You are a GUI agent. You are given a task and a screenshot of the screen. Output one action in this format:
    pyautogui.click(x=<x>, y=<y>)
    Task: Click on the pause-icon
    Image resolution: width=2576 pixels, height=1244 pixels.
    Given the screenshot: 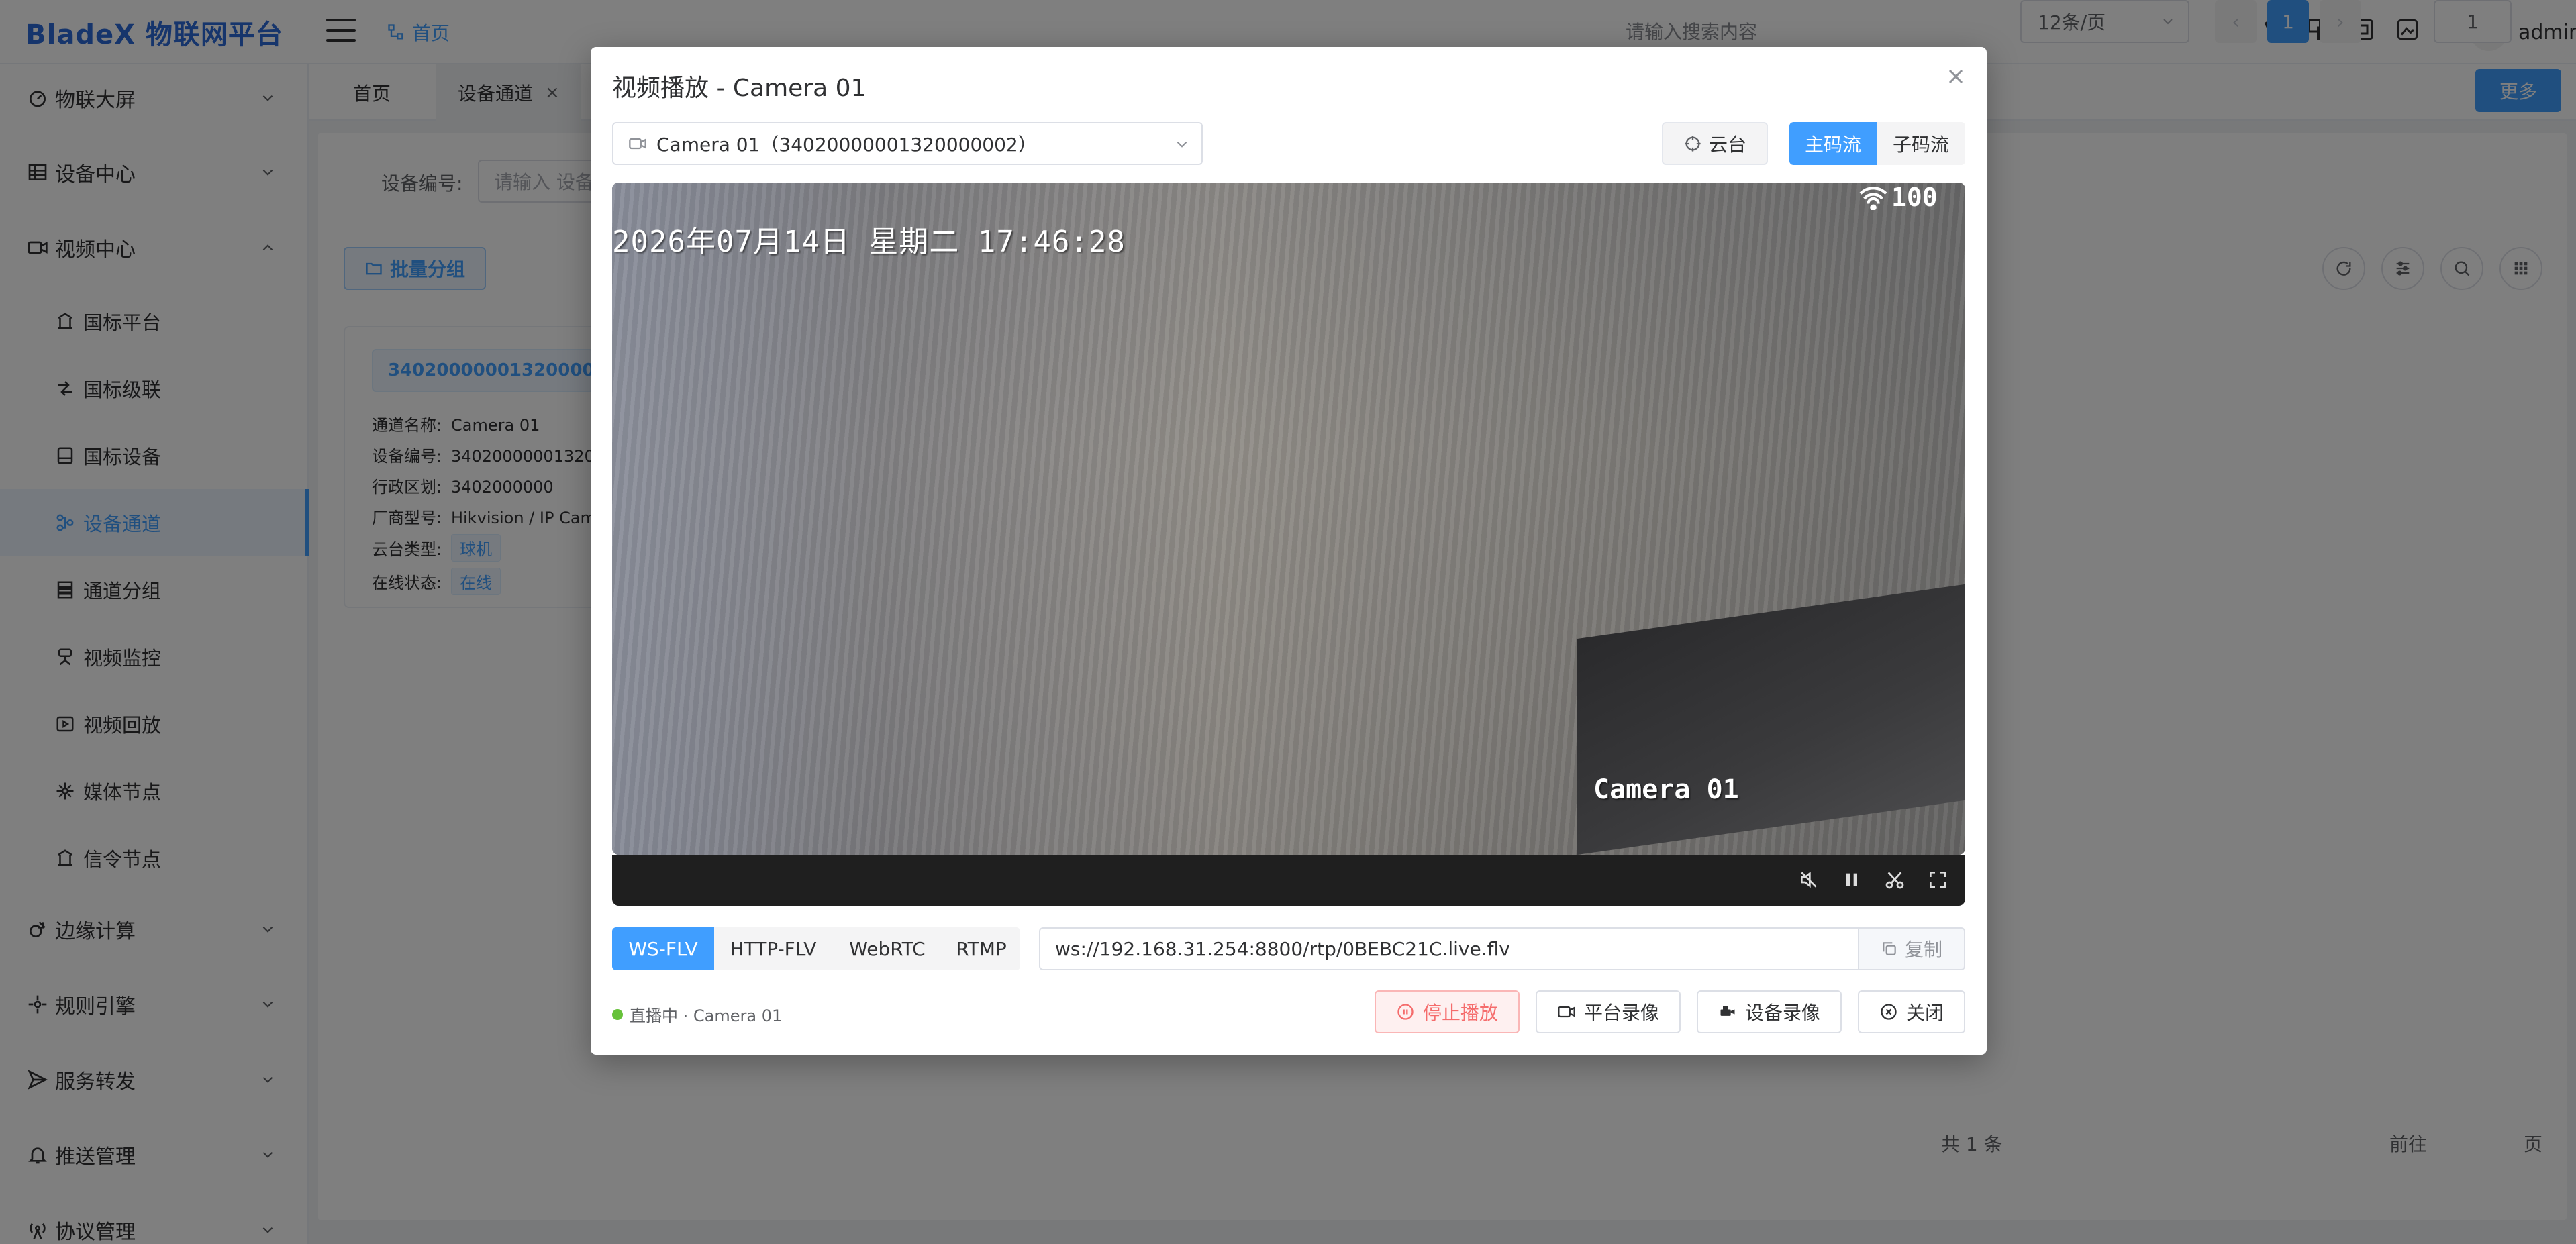 What is the action you would take?
    pyautogui.click(x=1851, y=879)
    